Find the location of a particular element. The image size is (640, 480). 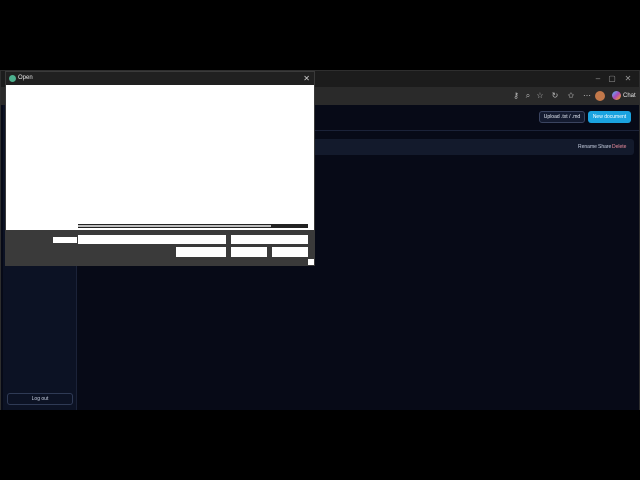

filename-label is located at coordinates (65, 240).